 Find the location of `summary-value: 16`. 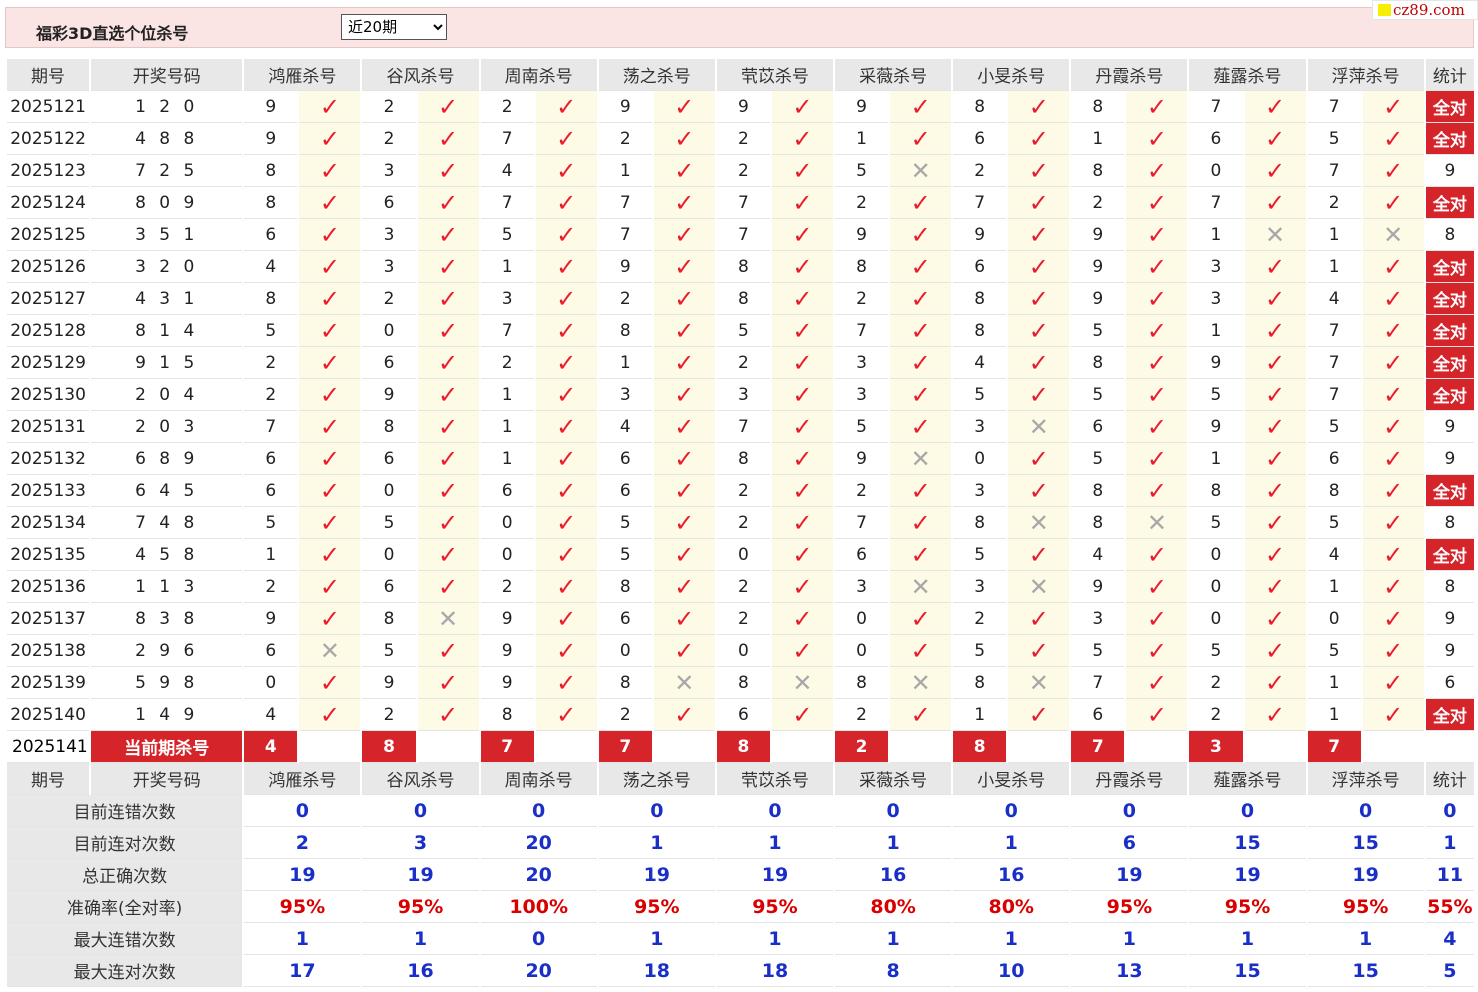

summary-value: 16 is located at coordinates (893, 875).